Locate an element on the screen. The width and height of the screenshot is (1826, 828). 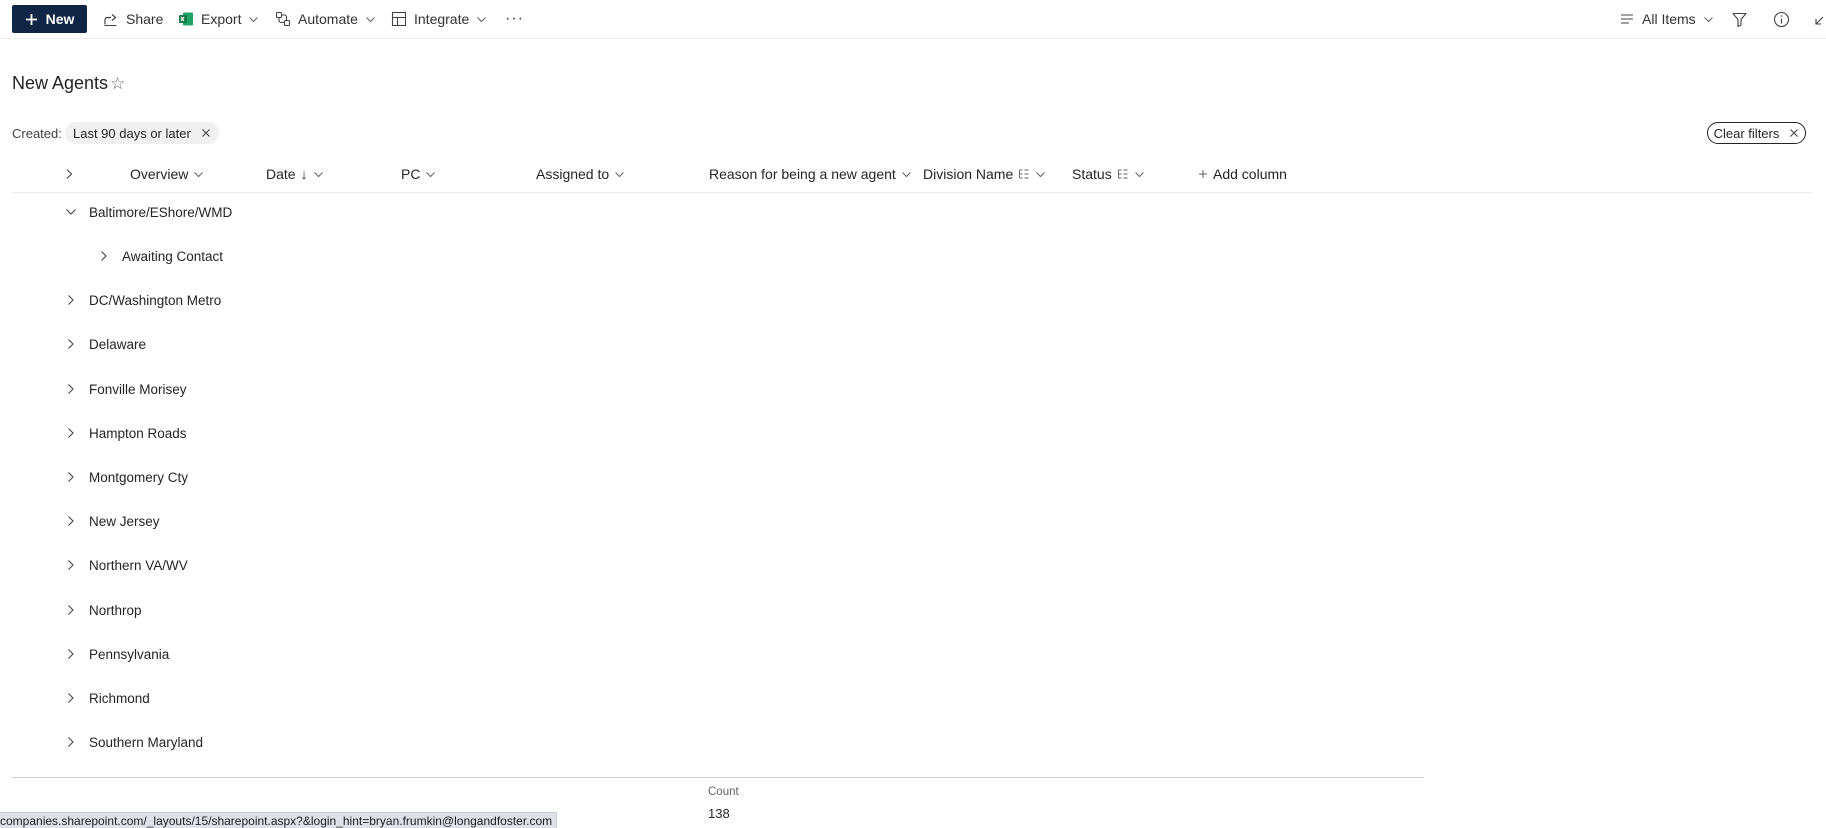
excel-icon is located at coordinates (186, 19).